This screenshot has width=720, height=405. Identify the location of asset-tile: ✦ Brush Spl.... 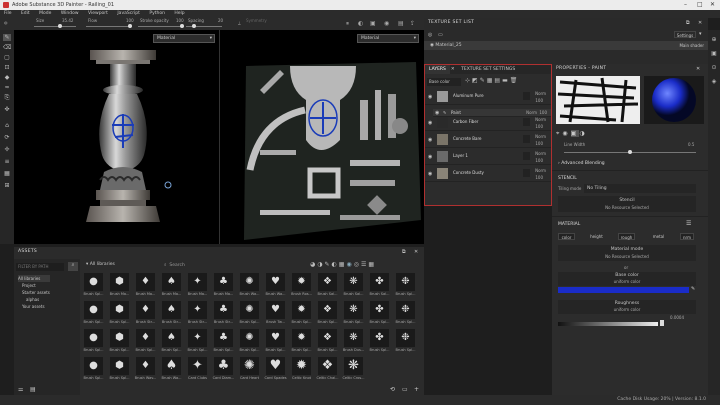
(197, 341).